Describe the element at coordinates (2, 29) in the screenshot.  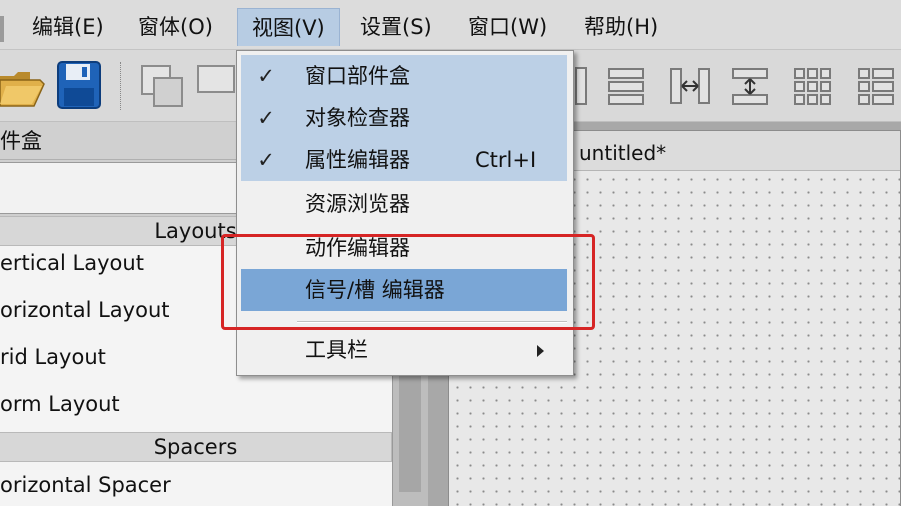
I see `menu-bar-edge` at that location.